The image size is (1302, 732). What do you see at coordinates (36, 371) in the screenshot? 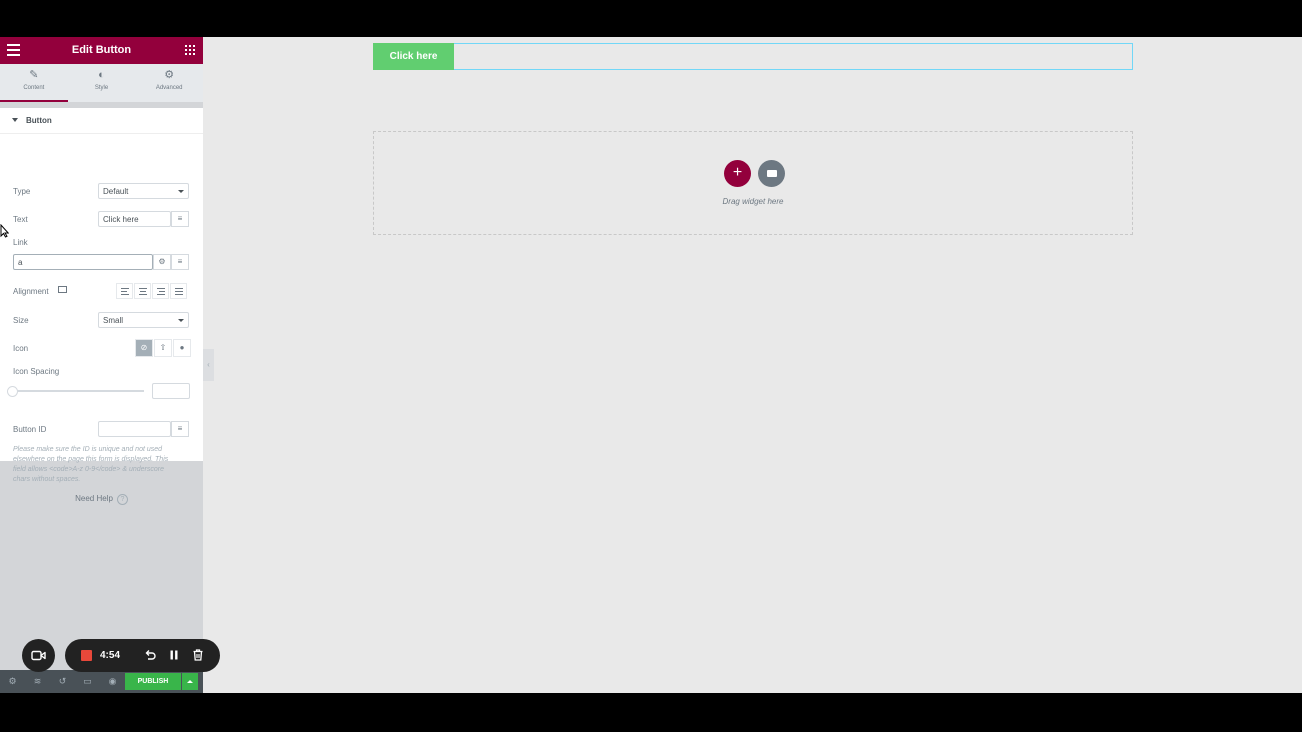
I see `icon-spacing-label: Icon Spacing` at bounding box center [36, 371].